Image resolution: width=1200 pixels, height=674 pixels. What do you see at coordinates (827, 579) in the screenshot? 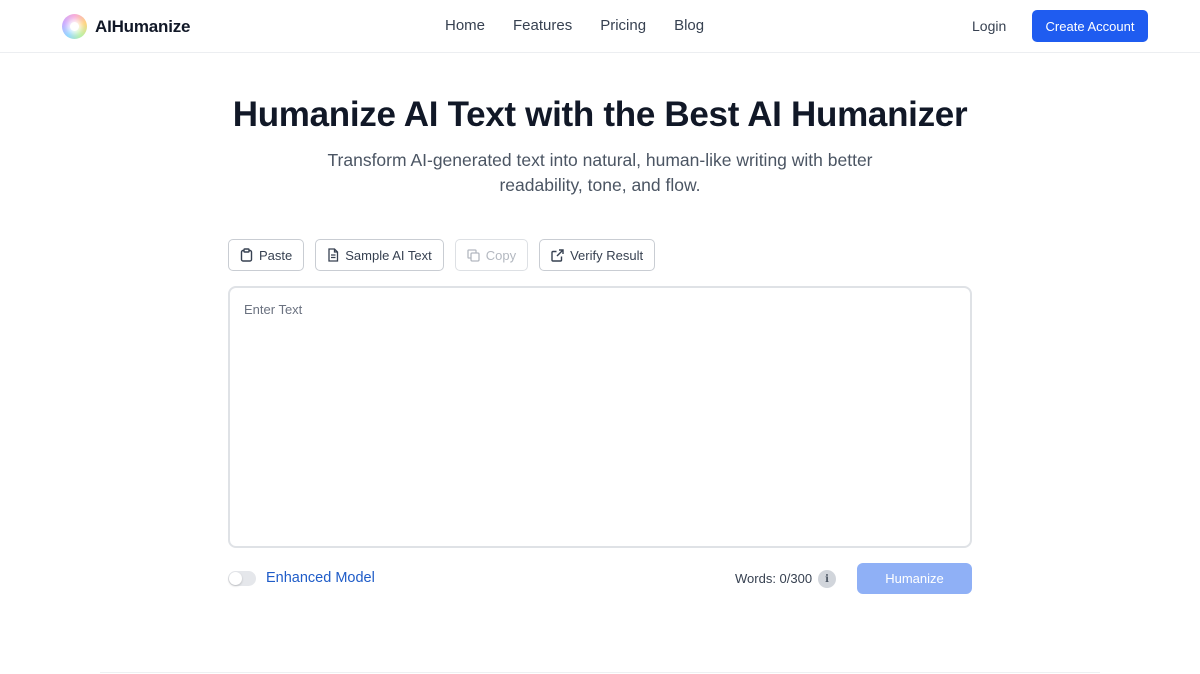
I see `info-icon: i` at bounding box center [827, 579].